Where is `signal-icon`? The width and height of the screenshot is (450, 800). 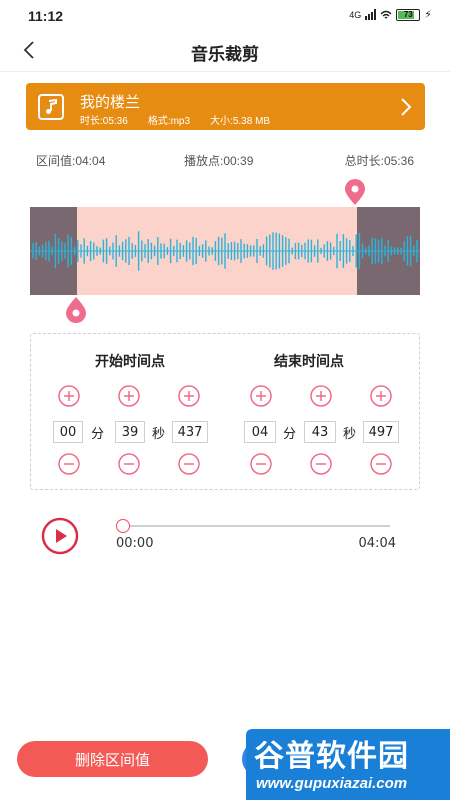 signal-icon is located at coordinates (371, 14).